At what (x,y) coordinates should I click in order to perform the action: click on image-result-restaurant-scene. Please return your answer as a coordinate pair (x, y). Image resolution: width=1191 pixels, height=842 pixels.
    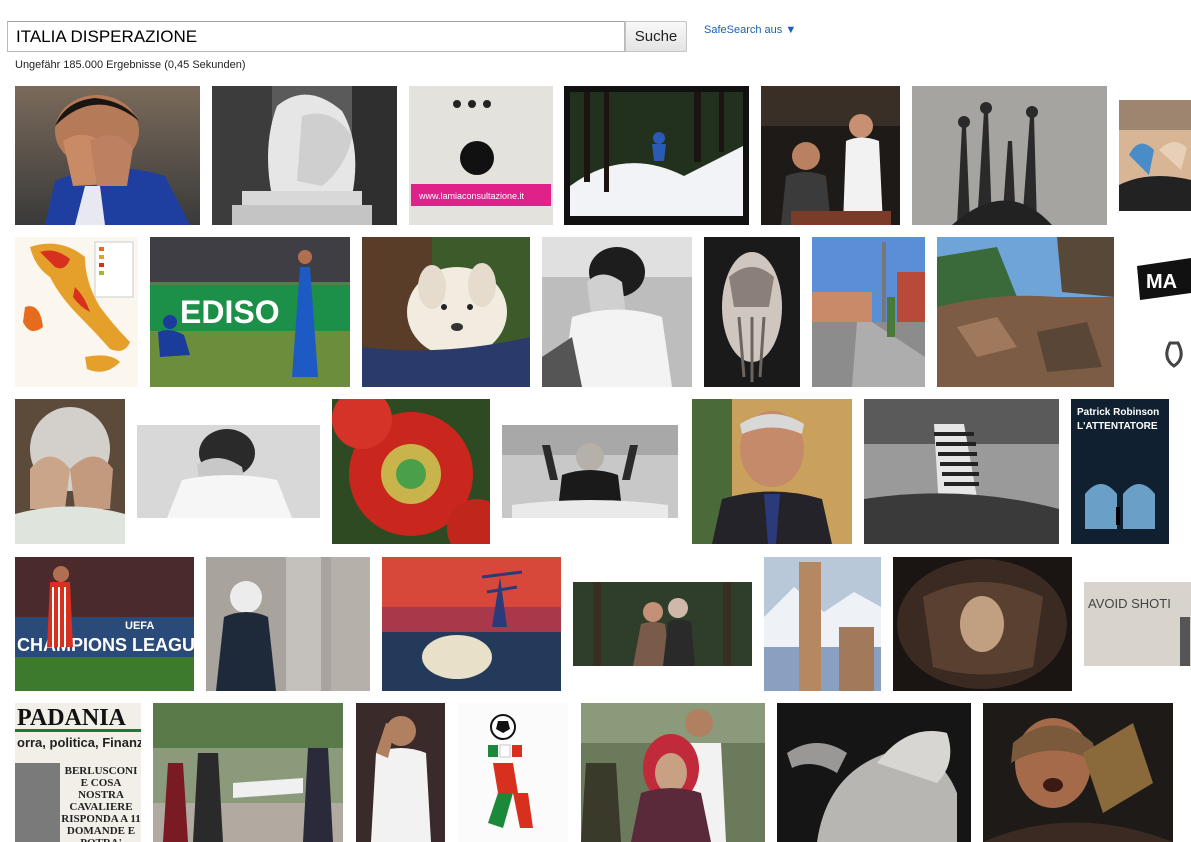
    Looking at the image, I should click on (830, 155).